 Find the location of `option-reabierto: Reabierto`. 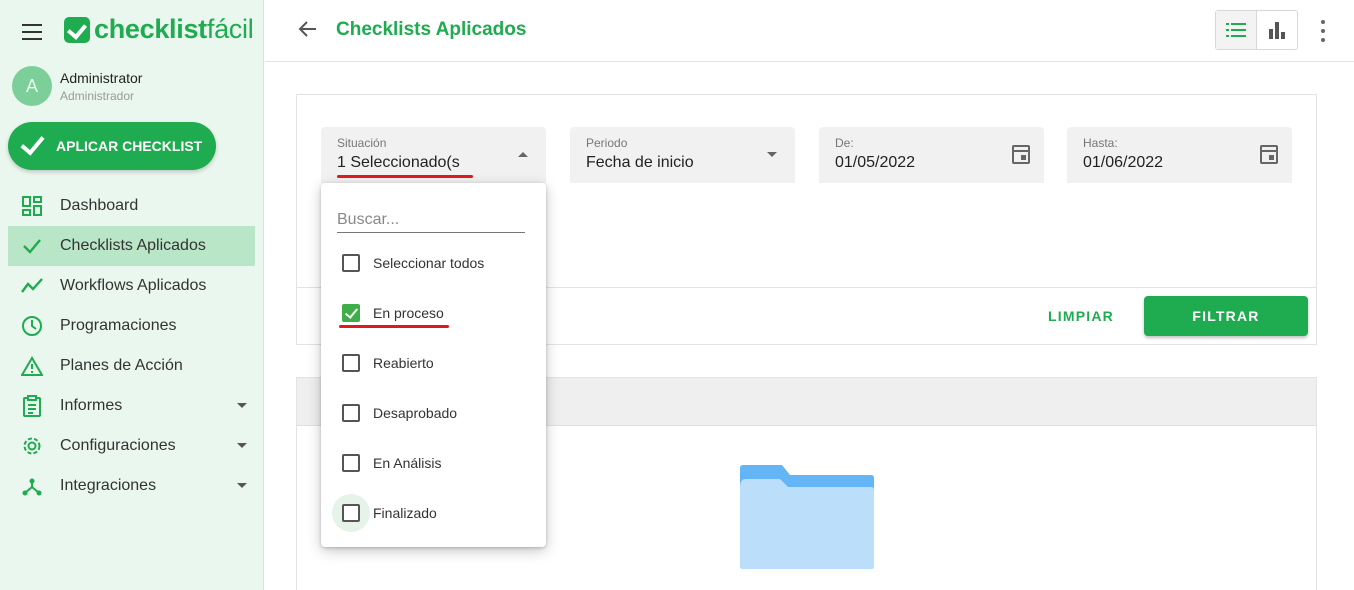

option-reabierto: Reabierto is located at coordinates (433, 363).